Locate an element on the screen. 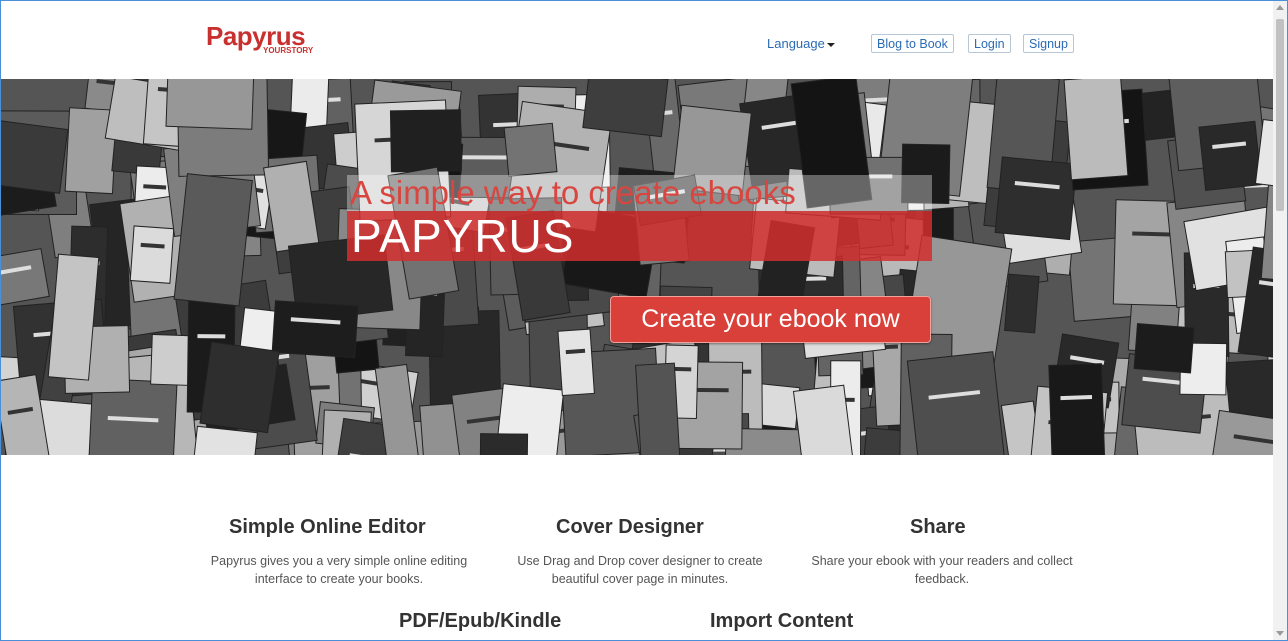 The image size is (1288, 641). blog-to-book-button: Blog to Book is located at coordinates (912, 43).